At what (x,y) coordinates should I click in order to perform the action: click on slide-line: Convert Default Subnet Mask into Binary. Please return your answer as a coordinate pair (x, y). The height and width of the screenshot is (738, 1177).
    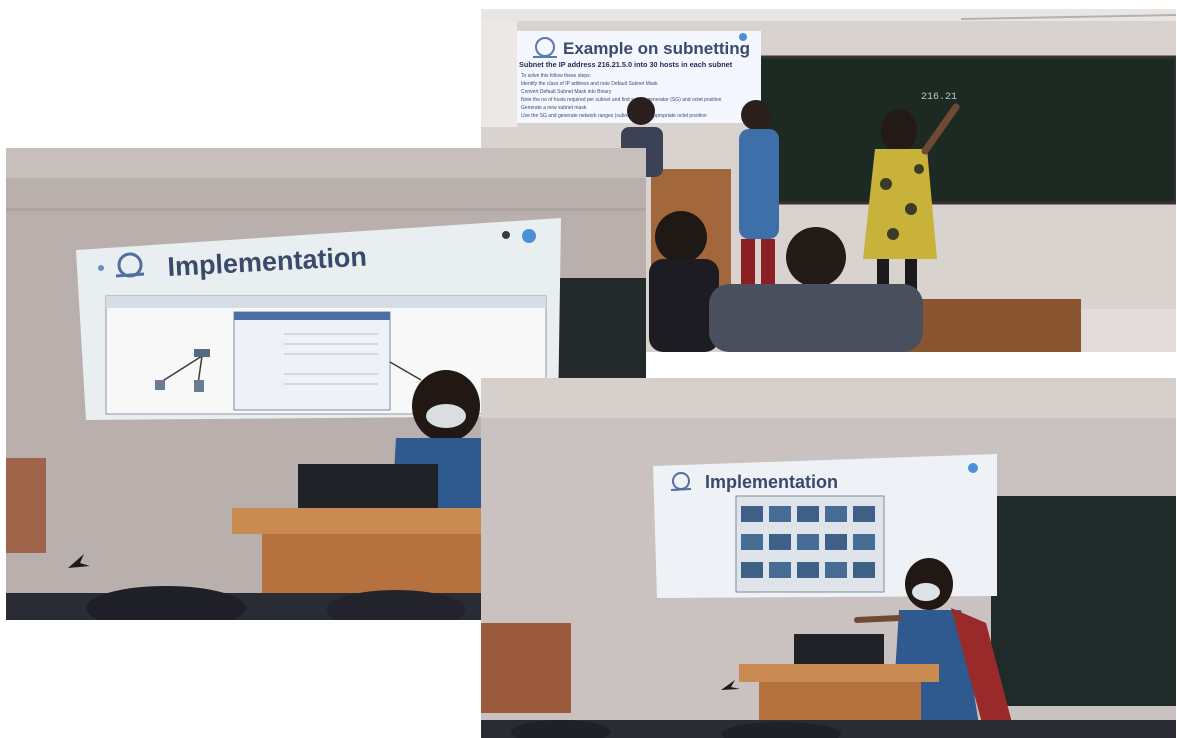
    Looking at the image, I should click on (566, 92).